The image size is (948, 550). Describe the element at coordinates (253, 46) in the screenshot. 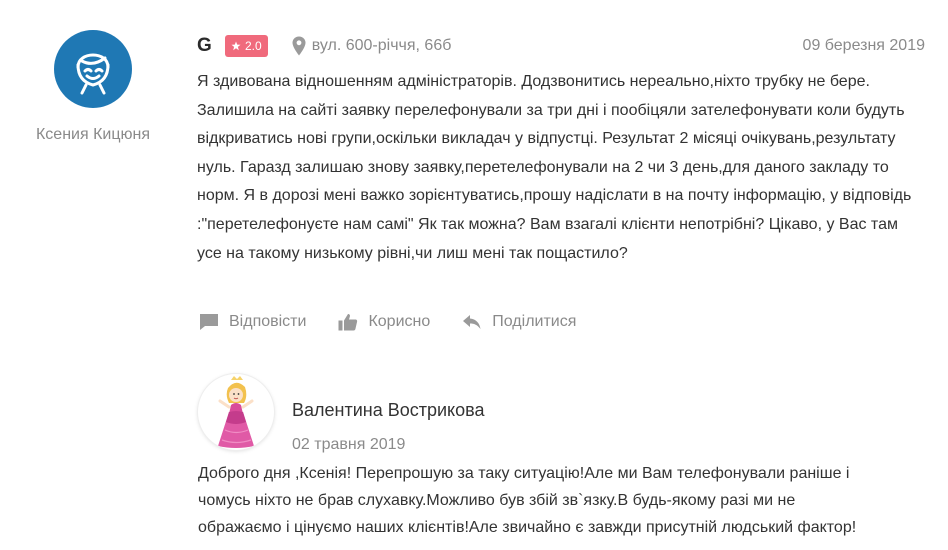

I see `rating-value: 2.0` at that location.